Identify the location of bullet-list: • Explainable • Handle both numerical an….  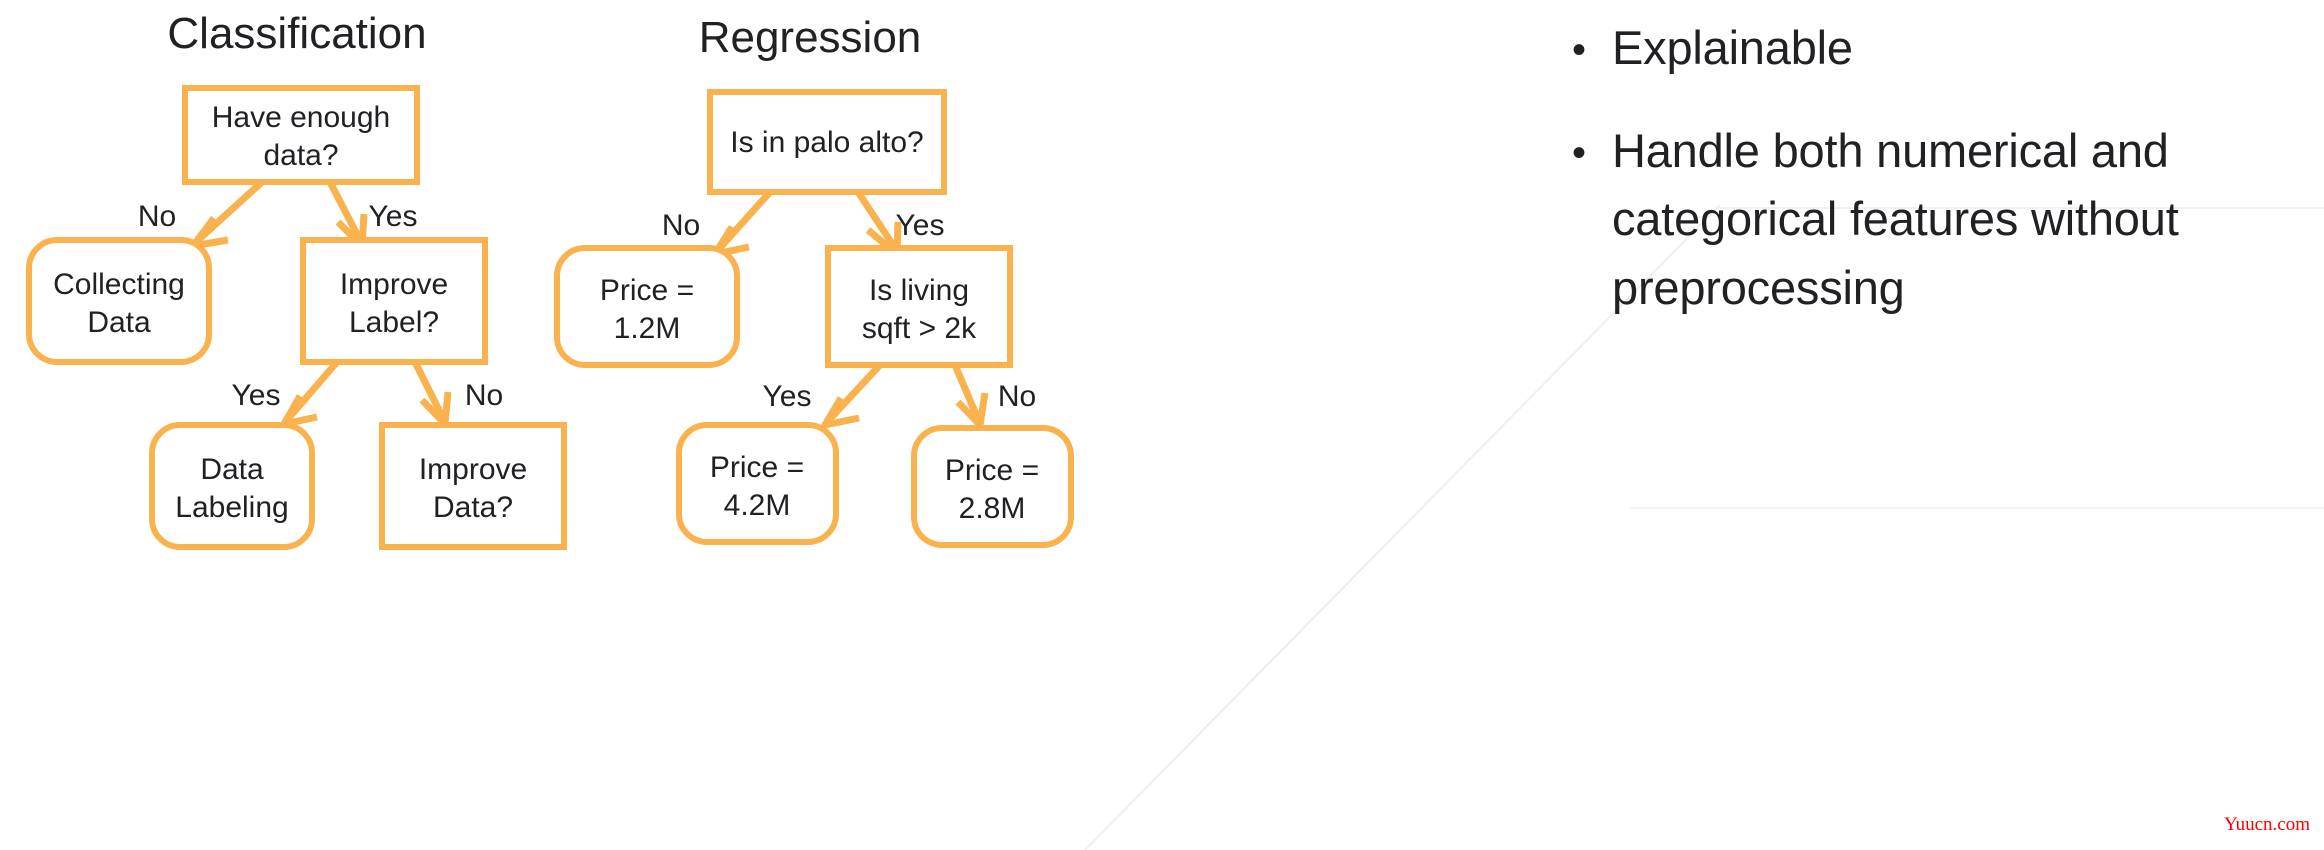
(1948, 185).